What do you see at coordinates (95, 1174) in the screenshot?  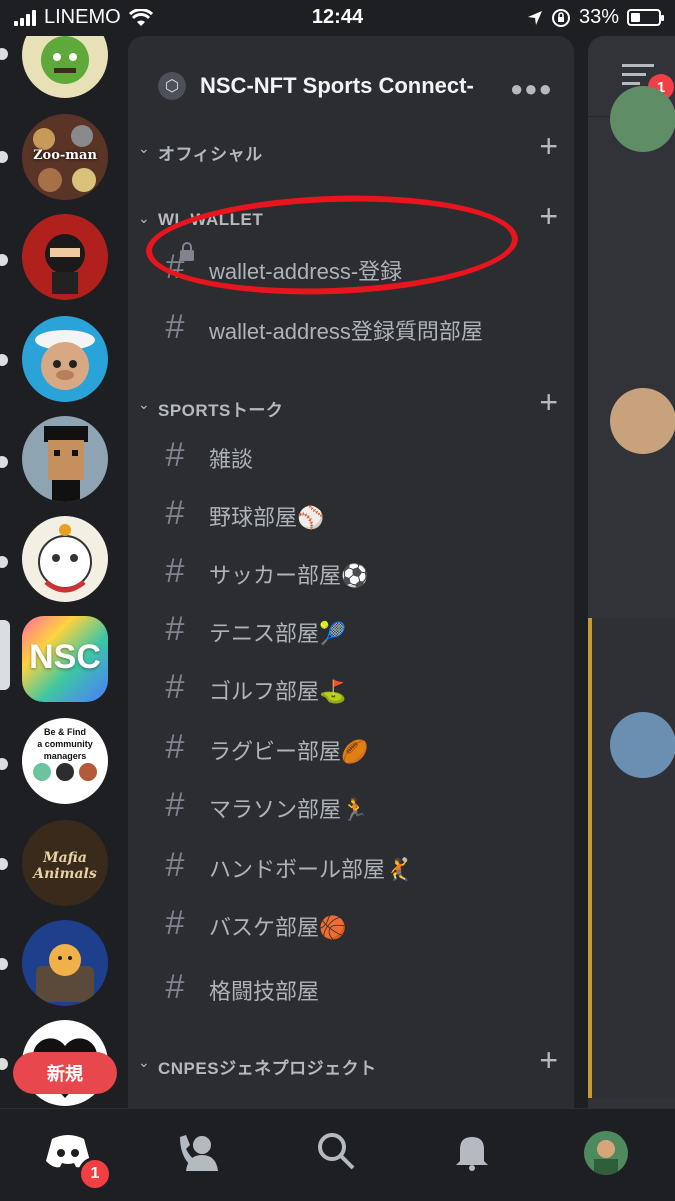 I see `notification-badge: 1` at bounding box center [95, 1174].